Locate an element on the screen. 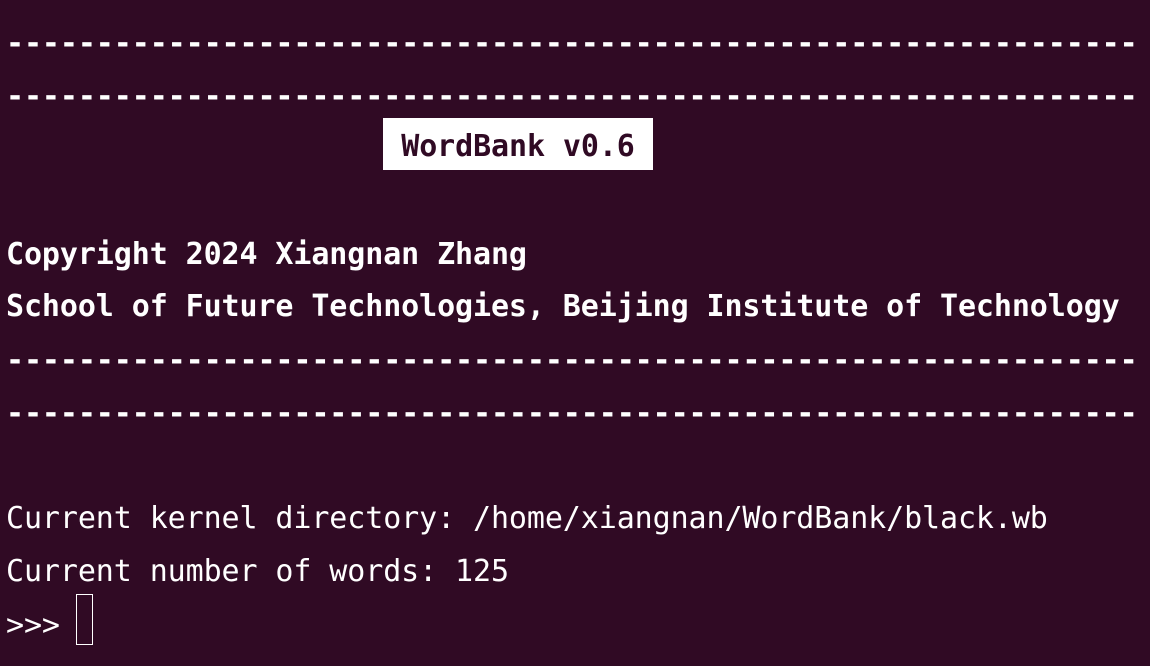  command-input-cursor is located at coordinates (84, 619).